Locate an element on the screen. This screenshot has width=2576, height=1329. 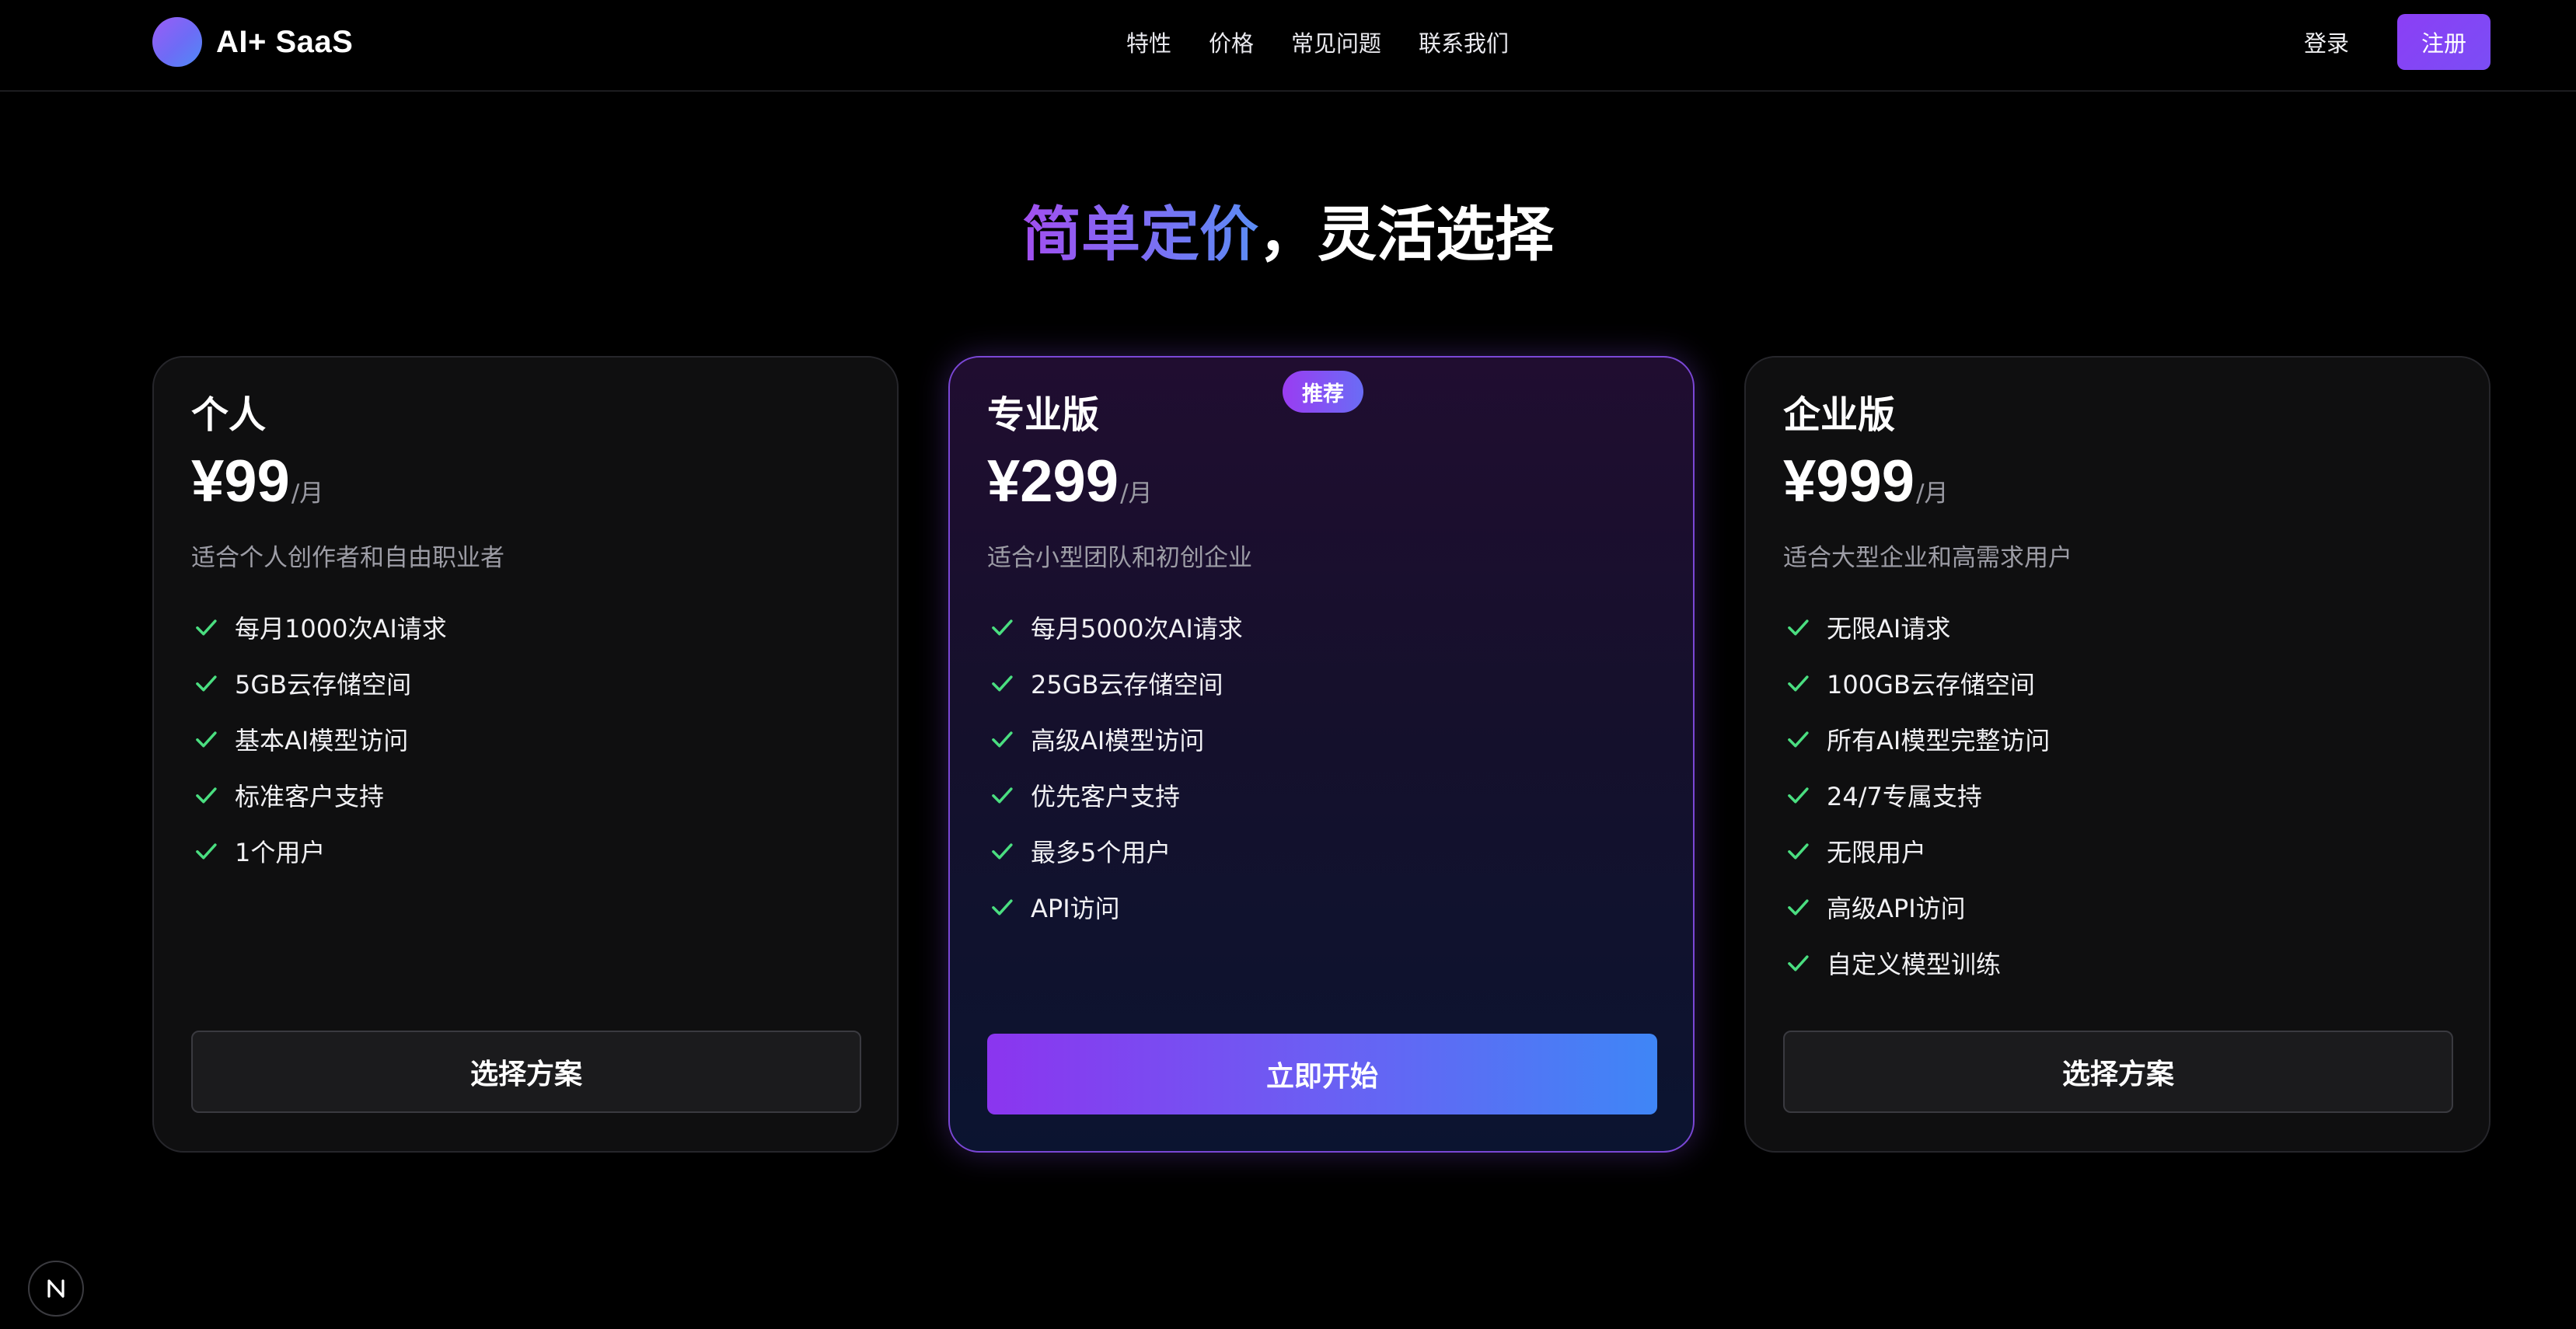
feature-text: 优先客户支持 is located at coordinates (1106, 796).